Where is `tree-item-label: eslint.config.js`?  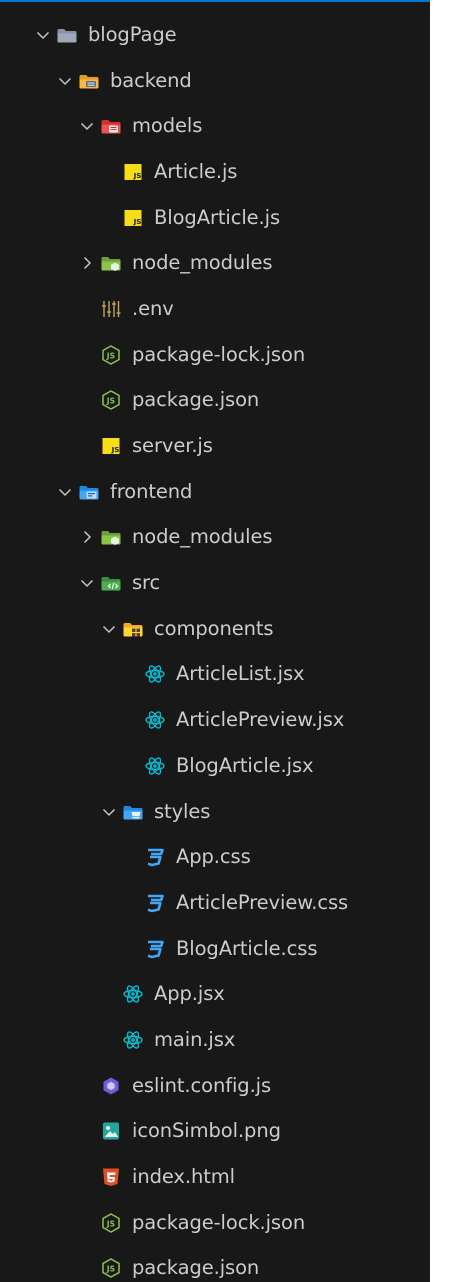
tree-item-label: eslint.config.js is located at coordinates (202, 1085).